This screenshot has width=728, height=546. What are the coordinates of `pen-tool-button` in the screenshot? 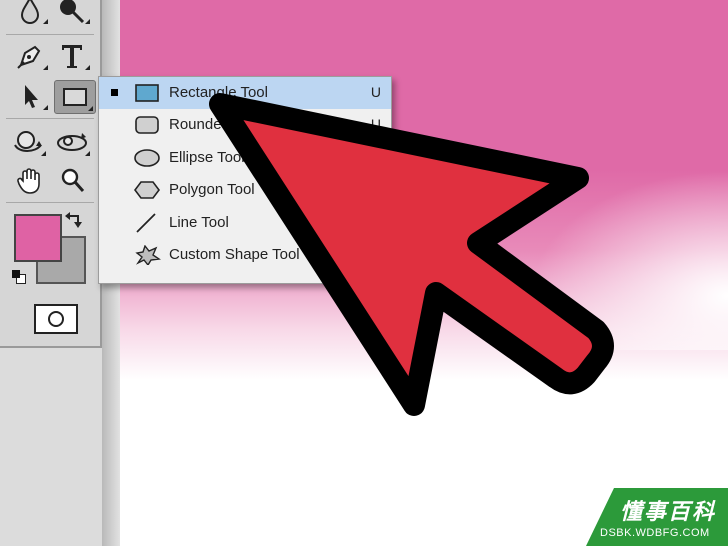 It's located at (30, 56).